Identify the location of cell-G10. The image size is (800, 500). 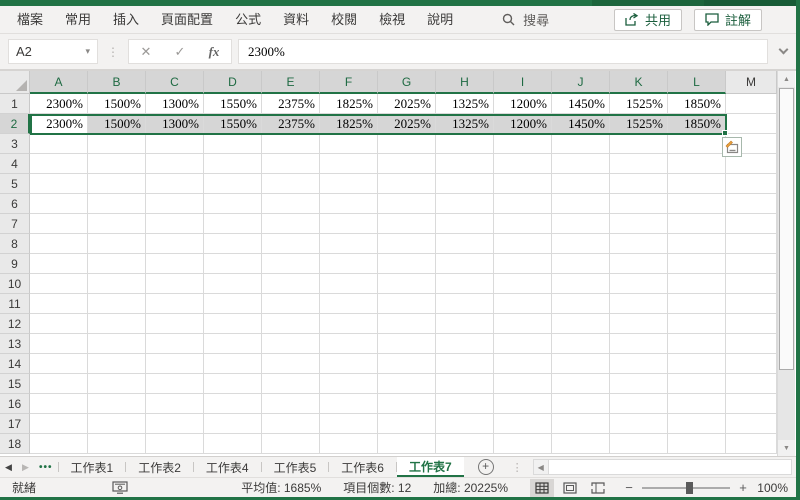
(407, 284).